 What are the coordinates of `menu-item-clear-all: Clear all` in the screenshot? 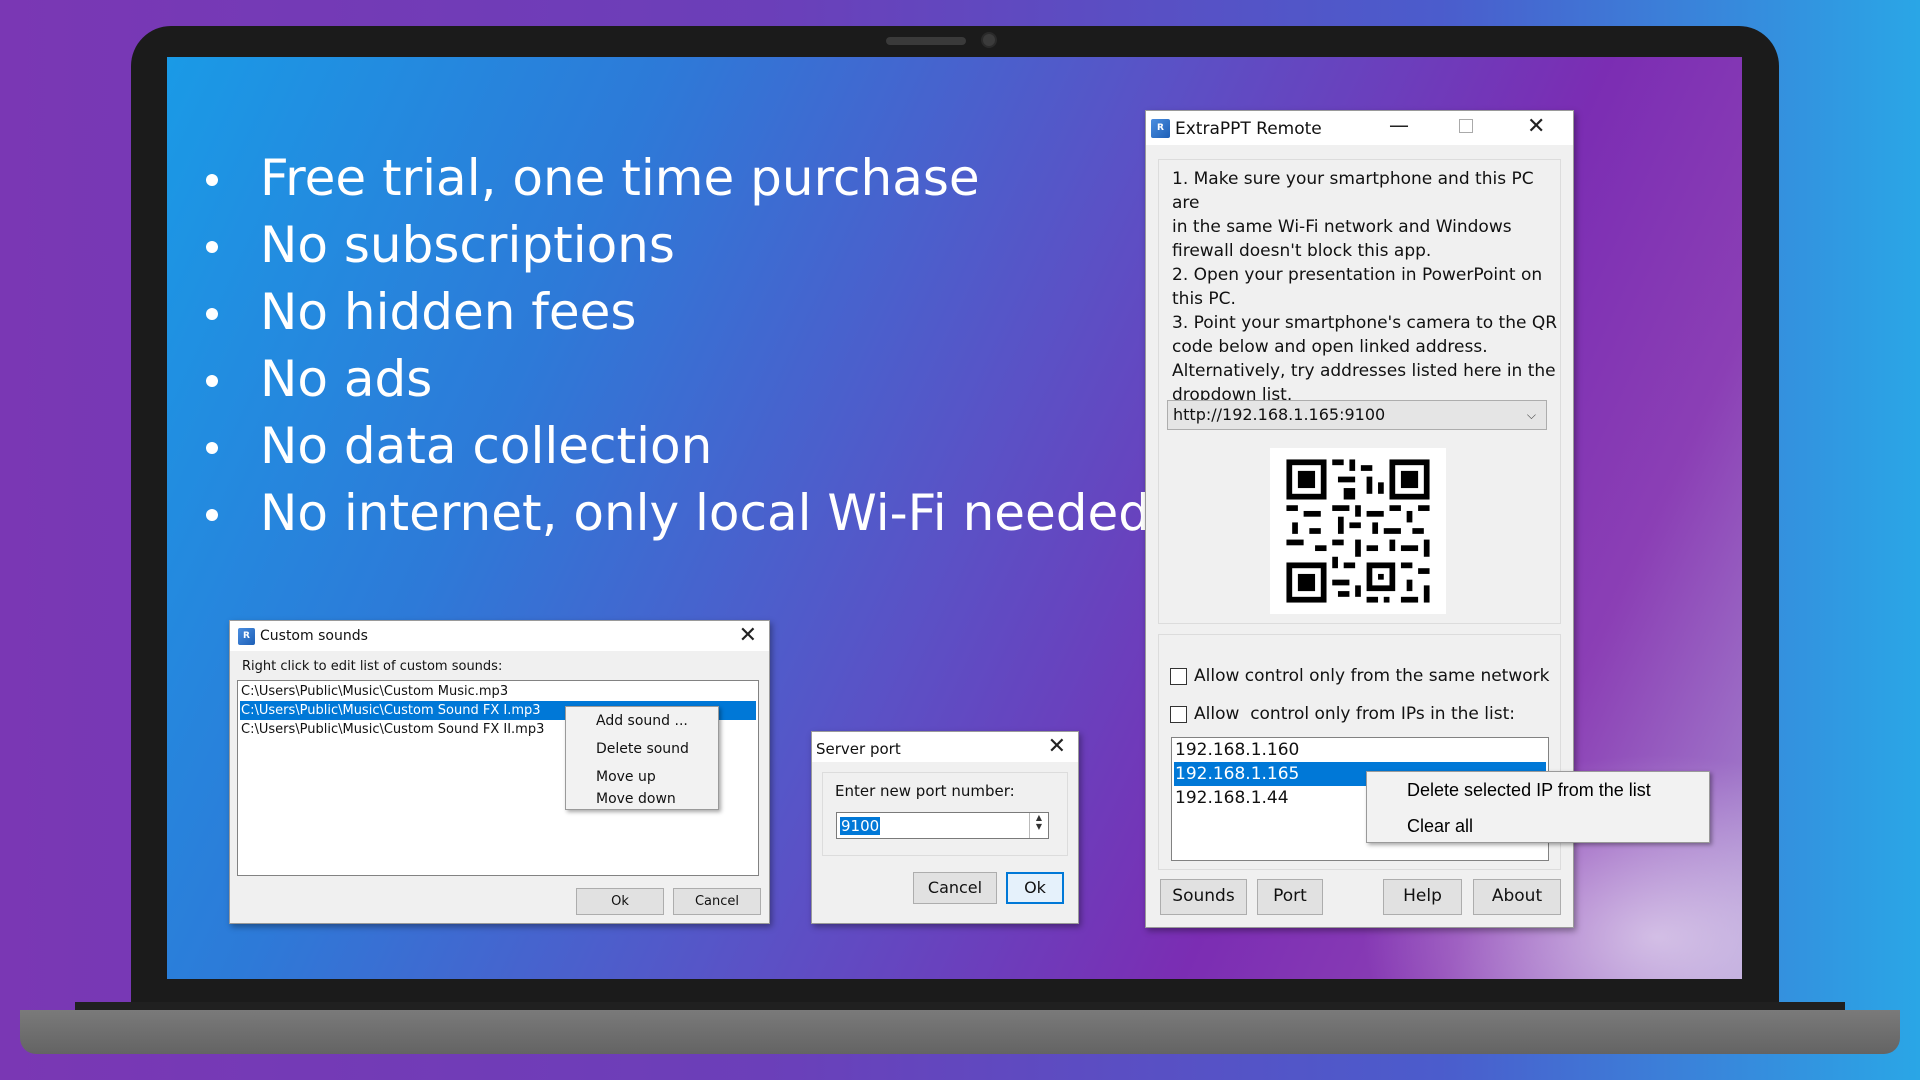 It's located at (1538, 826).